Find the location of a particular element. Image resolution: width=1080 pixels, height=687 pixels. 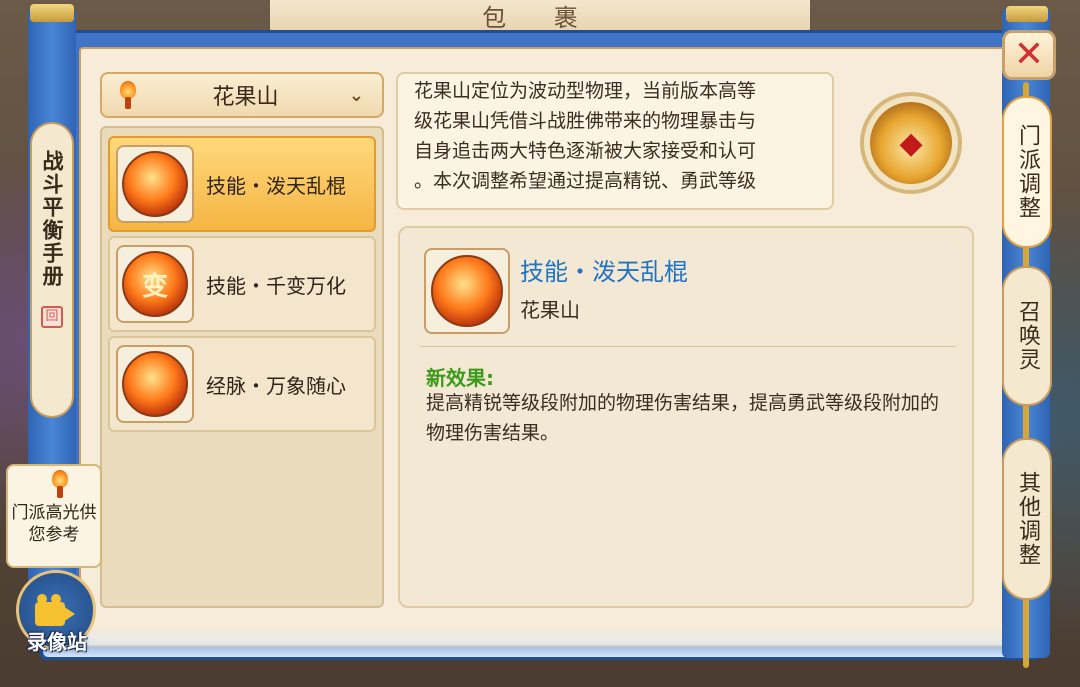

left-pillar-cap is located at coordinates (52, 13).